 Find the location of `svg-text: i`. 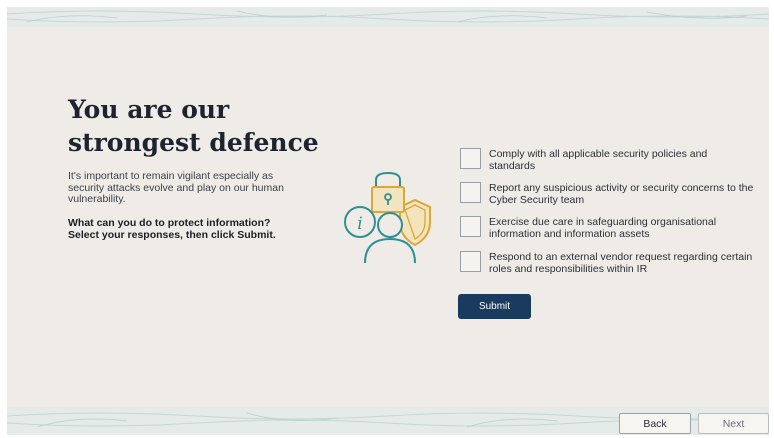

svg-text: i is located at coordinates (359, 224).